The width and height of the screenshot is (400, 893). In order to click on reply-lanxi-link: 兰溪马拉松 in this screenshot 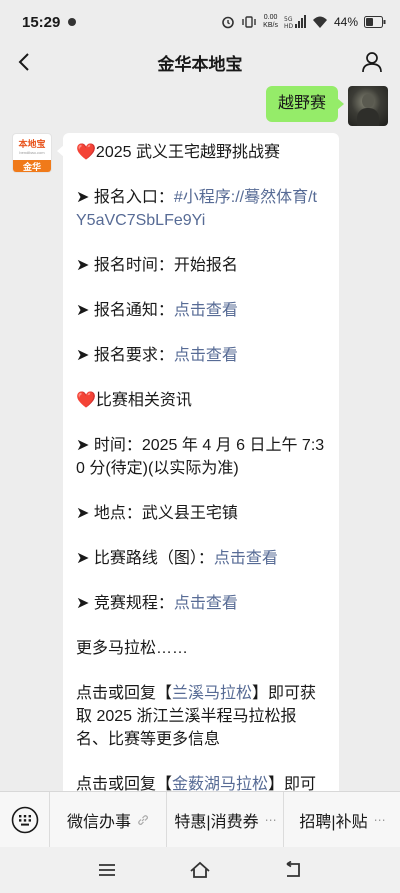, I will do `click(212, 693)`.